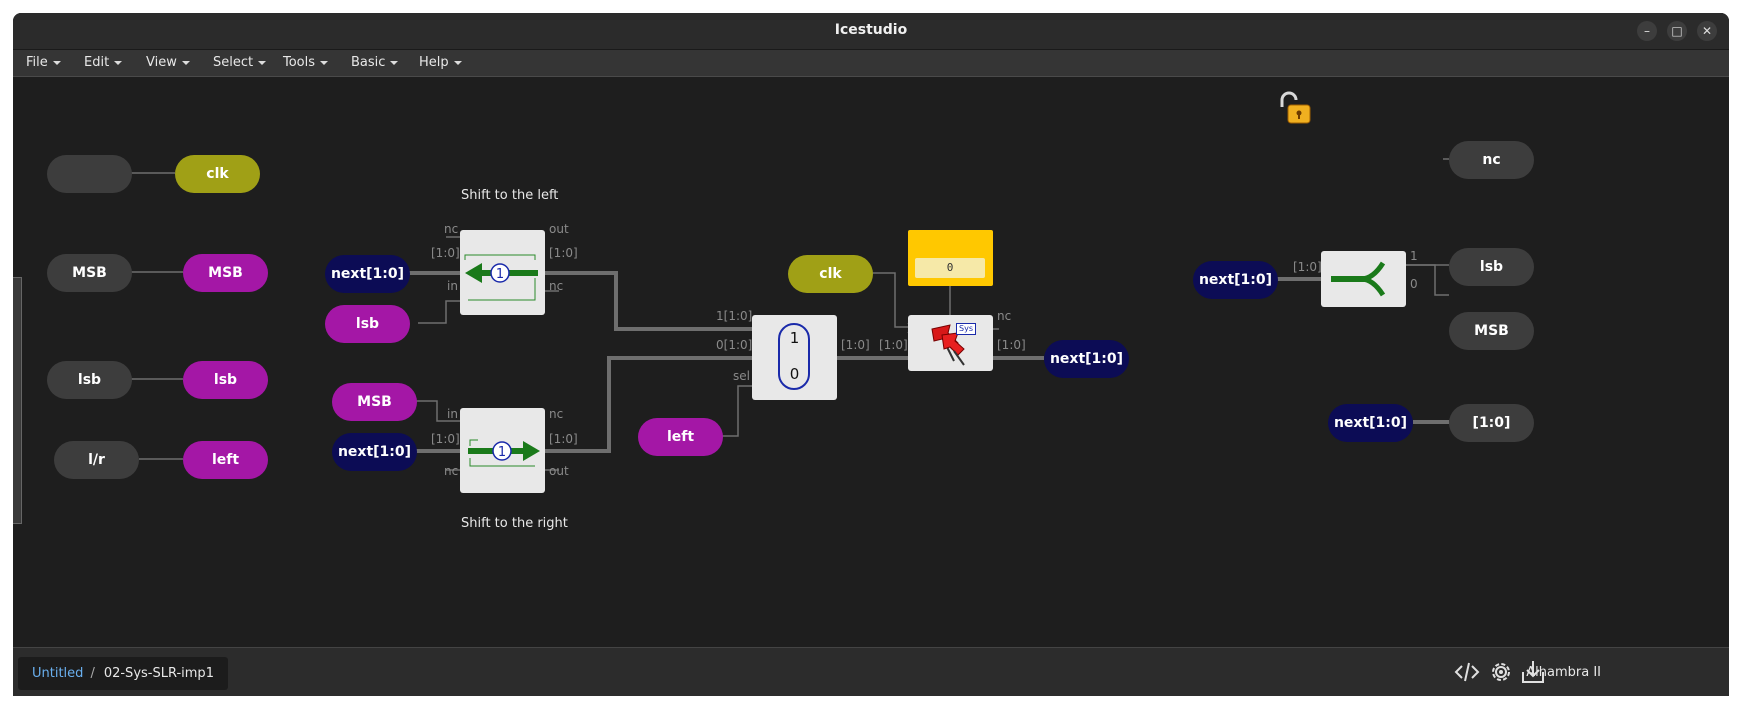 The width and height of the screenshot is (1739, 702). I want to click on split-icon, so click(1358, 279).